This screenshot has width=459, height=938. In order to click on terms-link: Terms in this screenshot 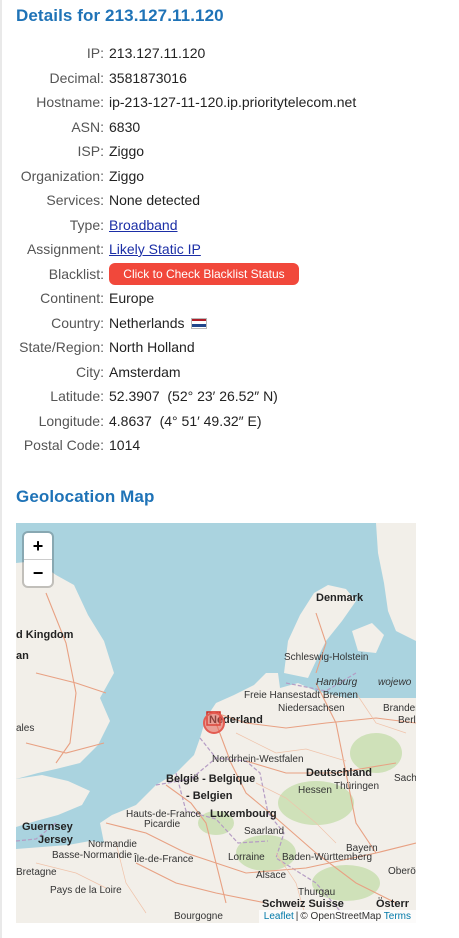, I will do `click(397, 916)`.